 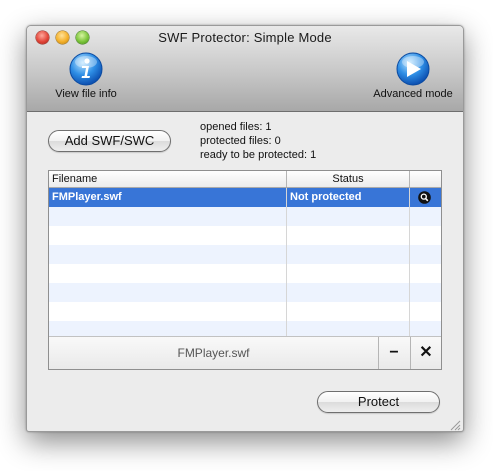 I want to click on view-file-info-label: View file info, so click(x=86, y=94).